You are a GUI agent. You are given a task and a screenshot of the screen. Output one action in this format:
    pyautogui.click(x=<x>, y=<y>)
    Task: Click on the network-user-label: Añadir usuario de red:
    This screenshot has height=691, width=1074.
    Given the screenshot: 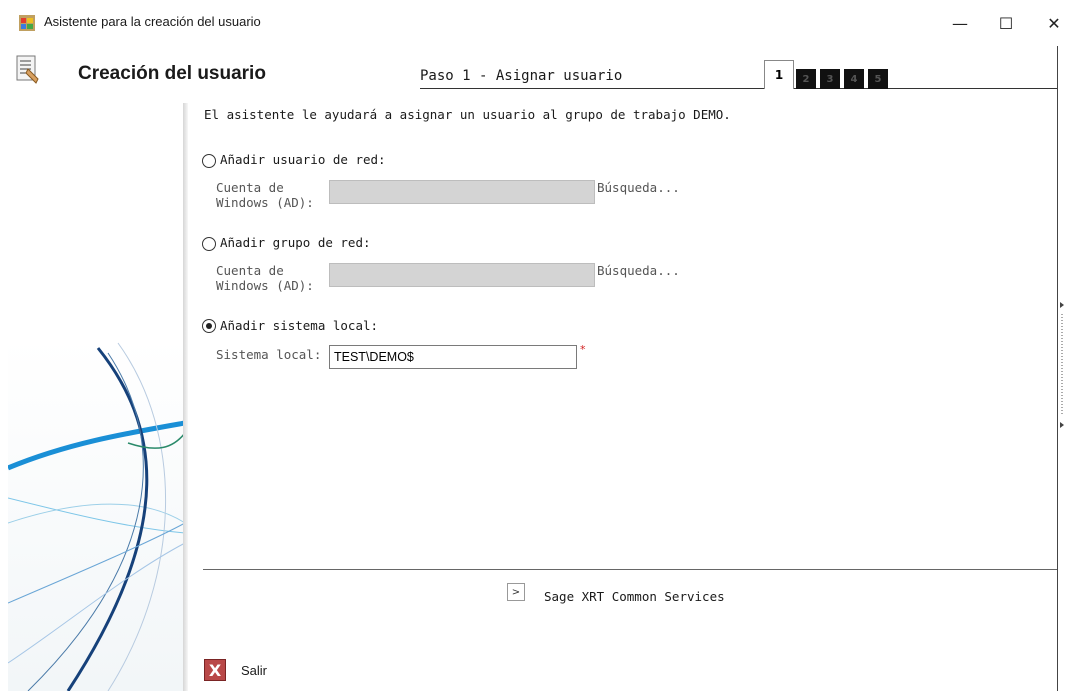 What is the action you would take?
    pyautogui.click(x=303, y=159)
    